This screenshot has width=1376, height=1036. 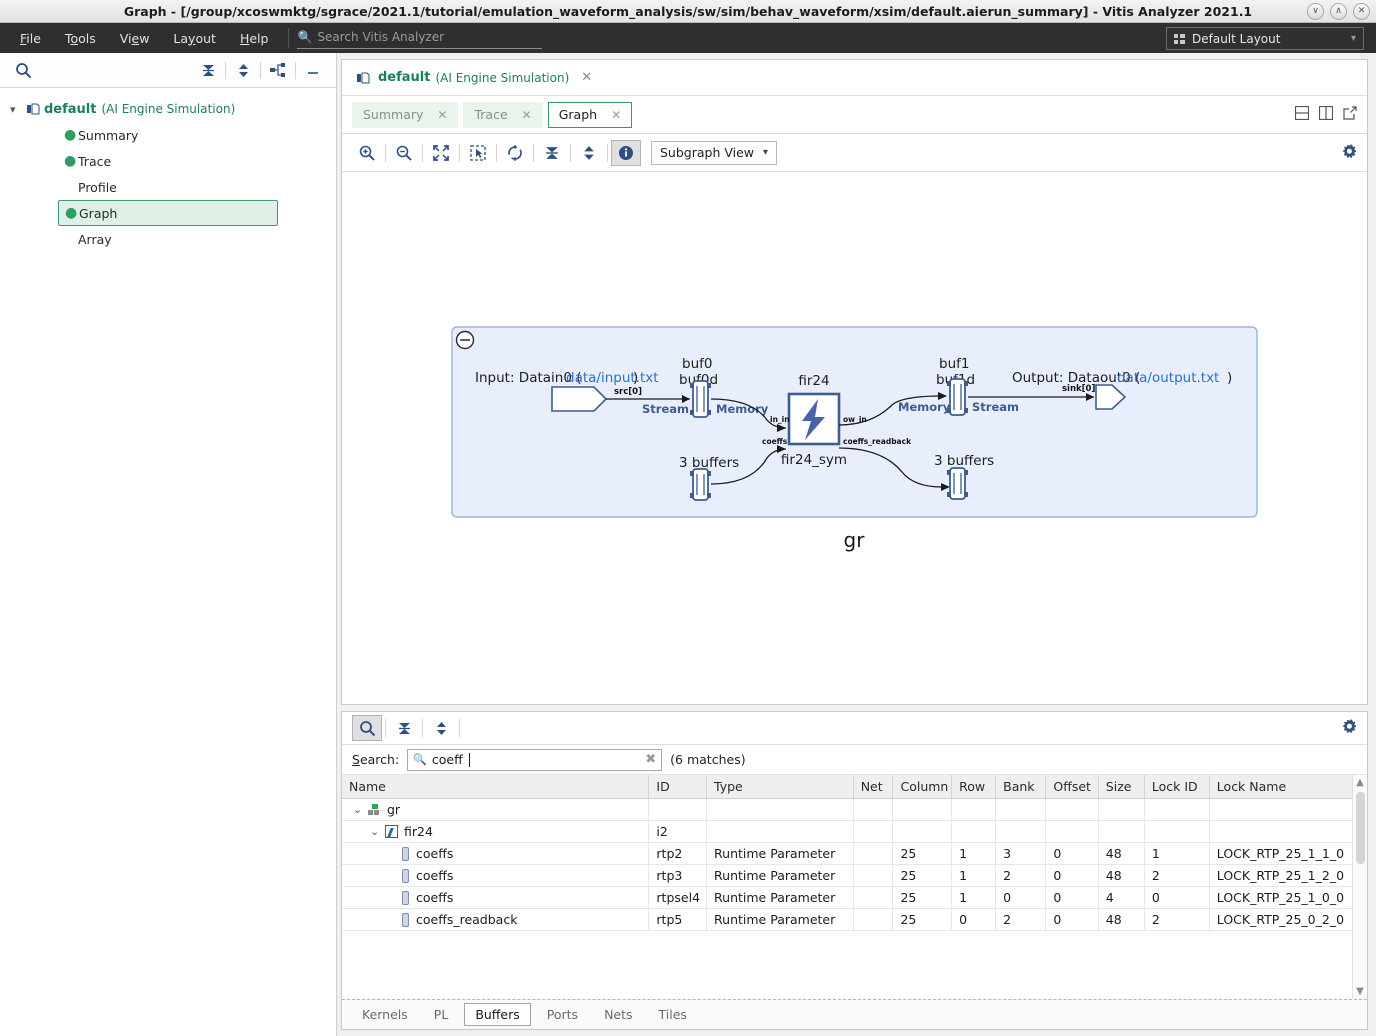 What do you see at coordinates (1359, 887) in the screenshot?
I see `vertical-scrollbar: ▲ ▼` at bounding box center [1359, 887].